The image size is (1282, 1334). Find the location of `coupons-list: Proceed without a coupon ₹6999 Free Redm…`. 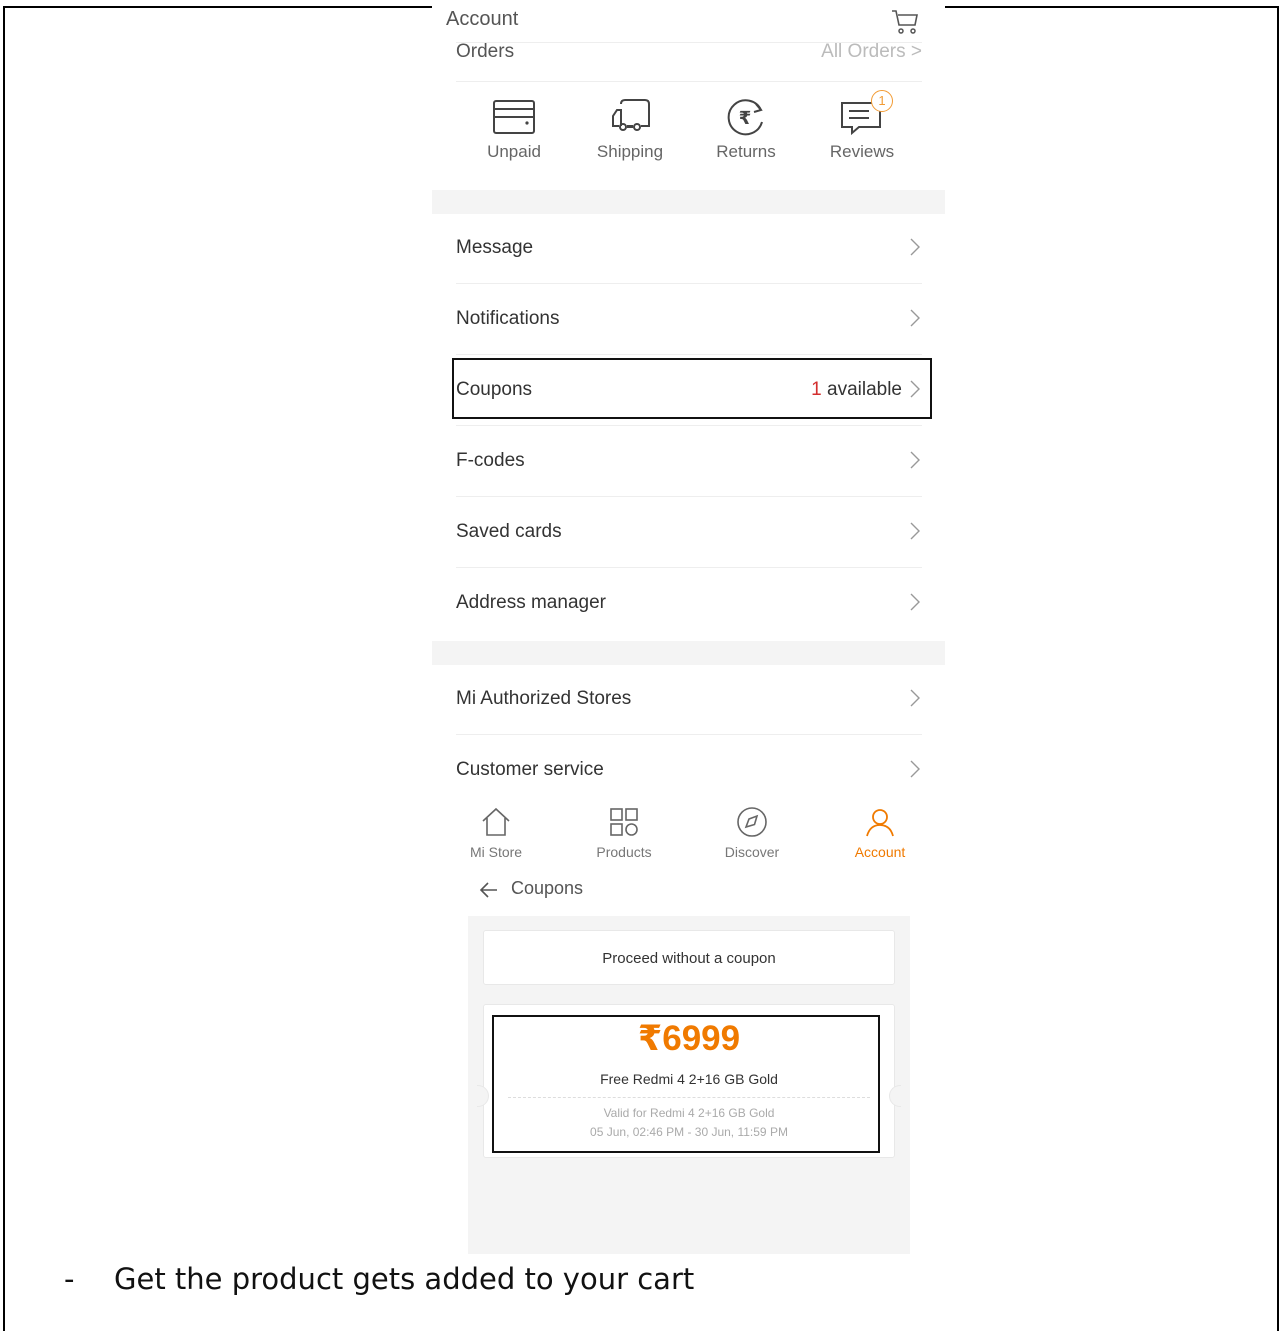

coupons-list: Proceed without a coupon ₹6999 Free Redm… is located at coordinates (689, 1085).